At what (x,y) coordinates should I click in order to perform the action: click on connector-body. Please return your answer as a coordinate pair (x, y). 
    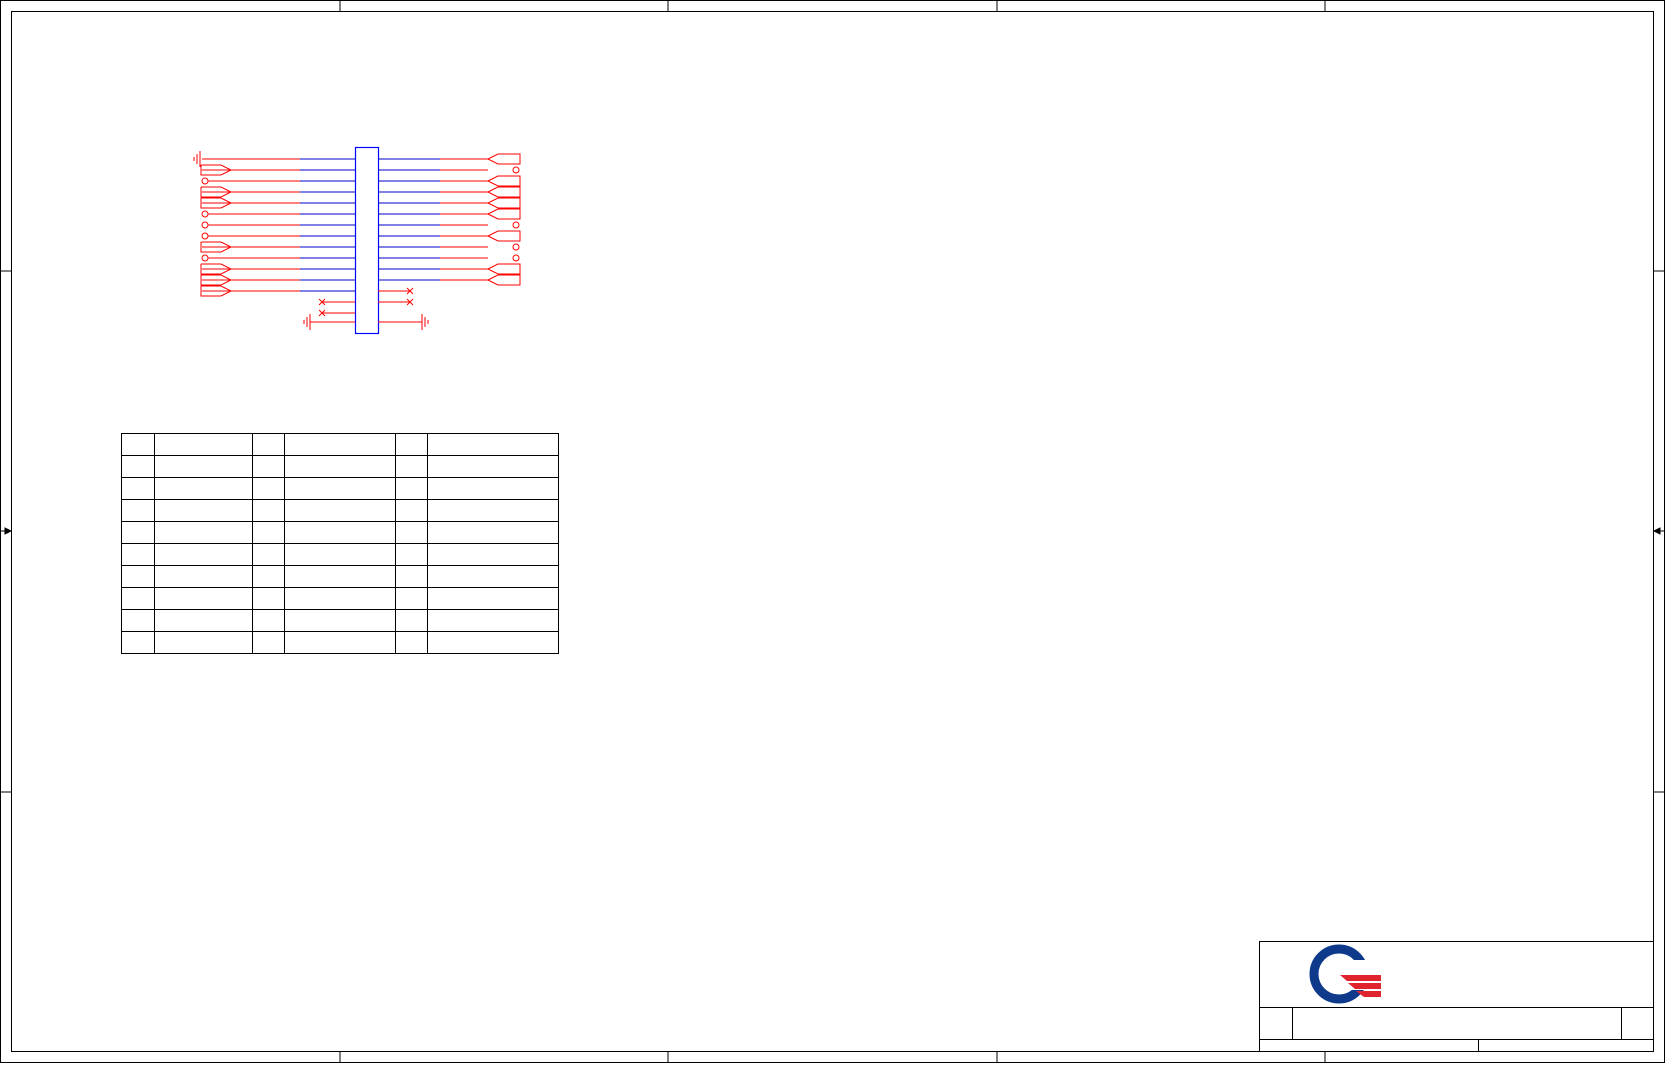
    Looking at the image, I should click on (367, 240).